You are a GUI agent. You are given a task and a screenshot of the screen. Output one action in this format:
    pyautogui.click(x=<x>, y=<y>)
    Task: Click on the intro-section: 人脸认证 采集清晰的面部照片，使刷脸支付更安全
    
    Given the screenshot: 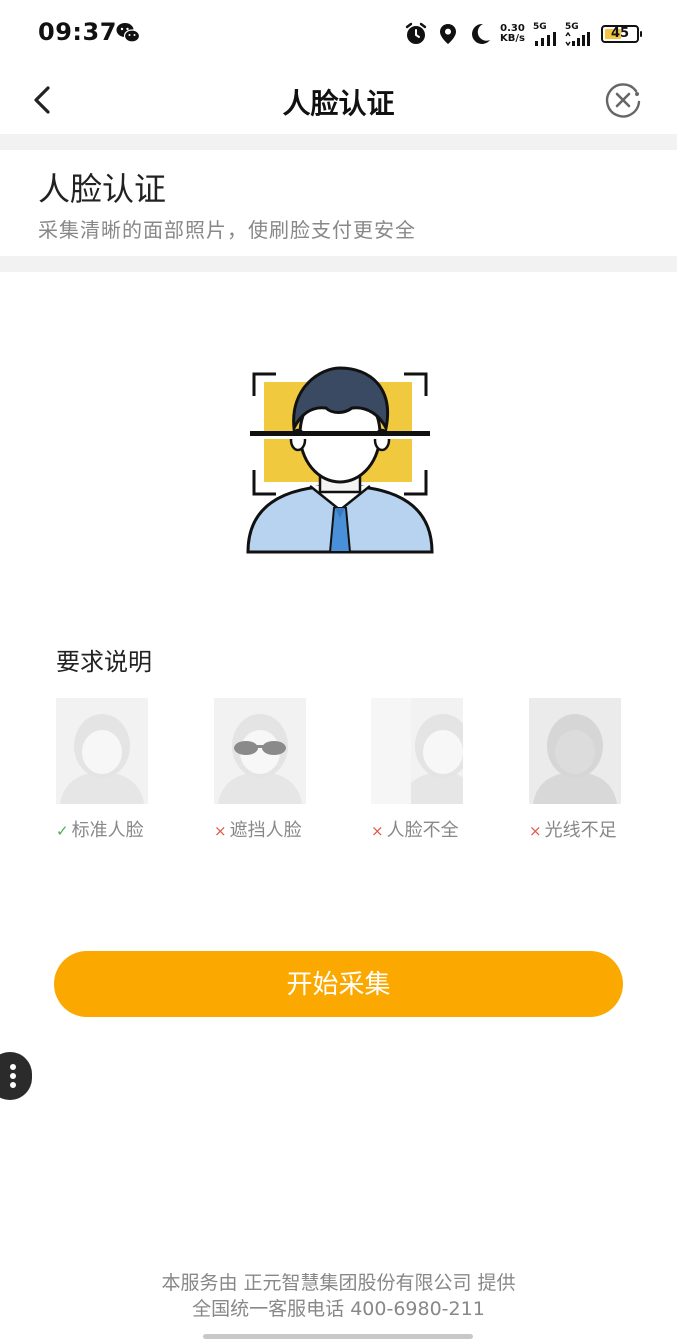 What is the action you would take?
    pyautogui.click(x=338, y=203)
    